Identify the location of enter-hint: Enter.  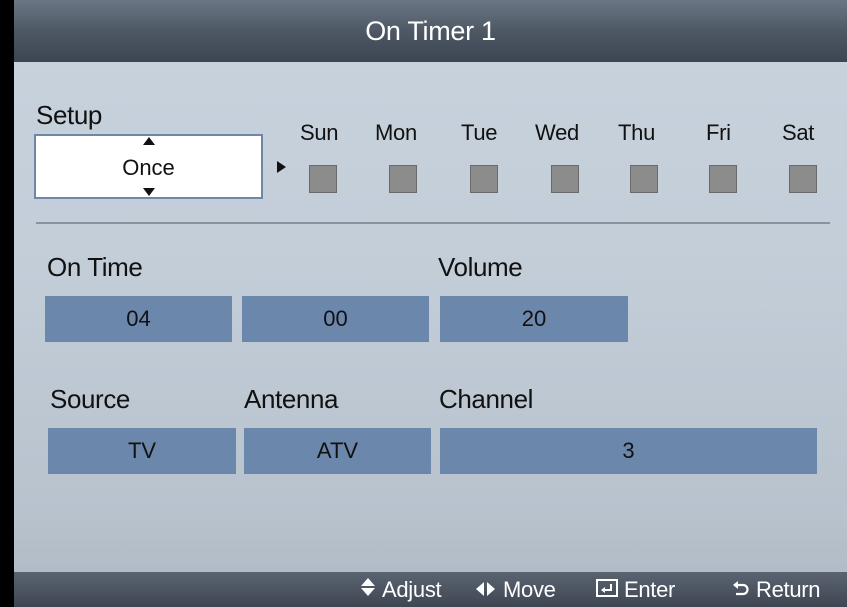
(635, 589).